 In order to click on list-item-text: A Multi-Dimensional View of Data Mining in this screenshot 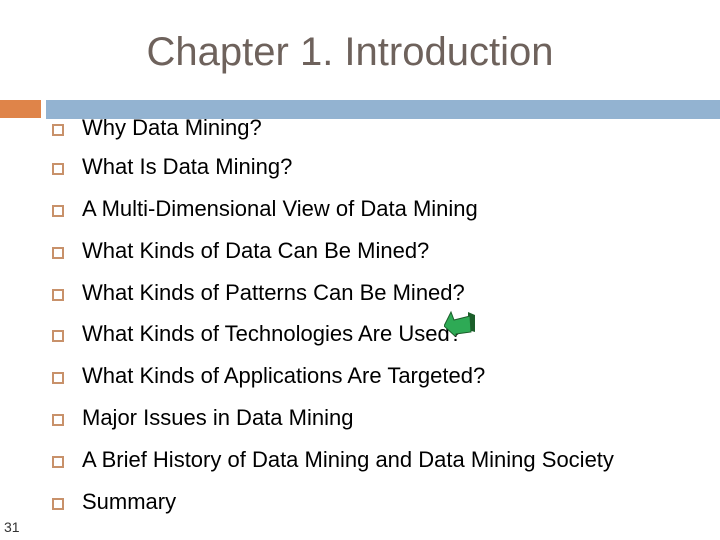, I will do `click(280, 208)`.